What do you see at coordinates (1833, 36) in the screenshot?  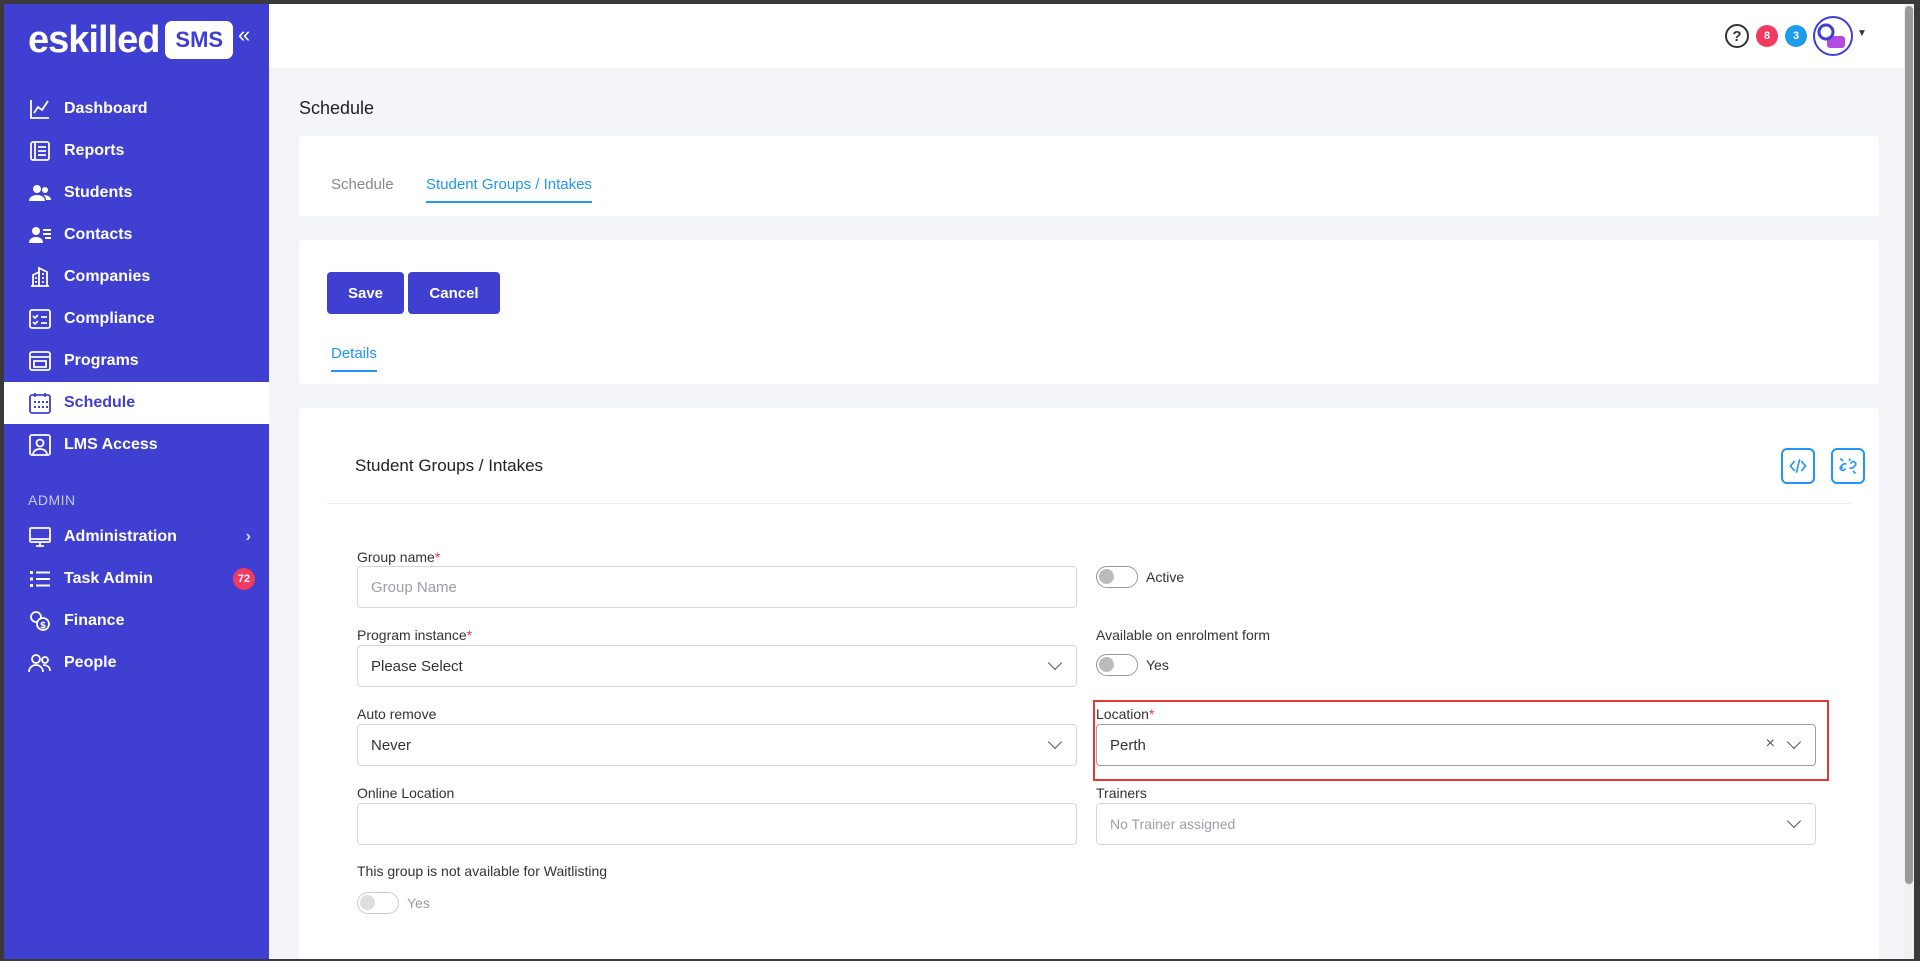 I see `avatar` at bounding box center [1833, 36].